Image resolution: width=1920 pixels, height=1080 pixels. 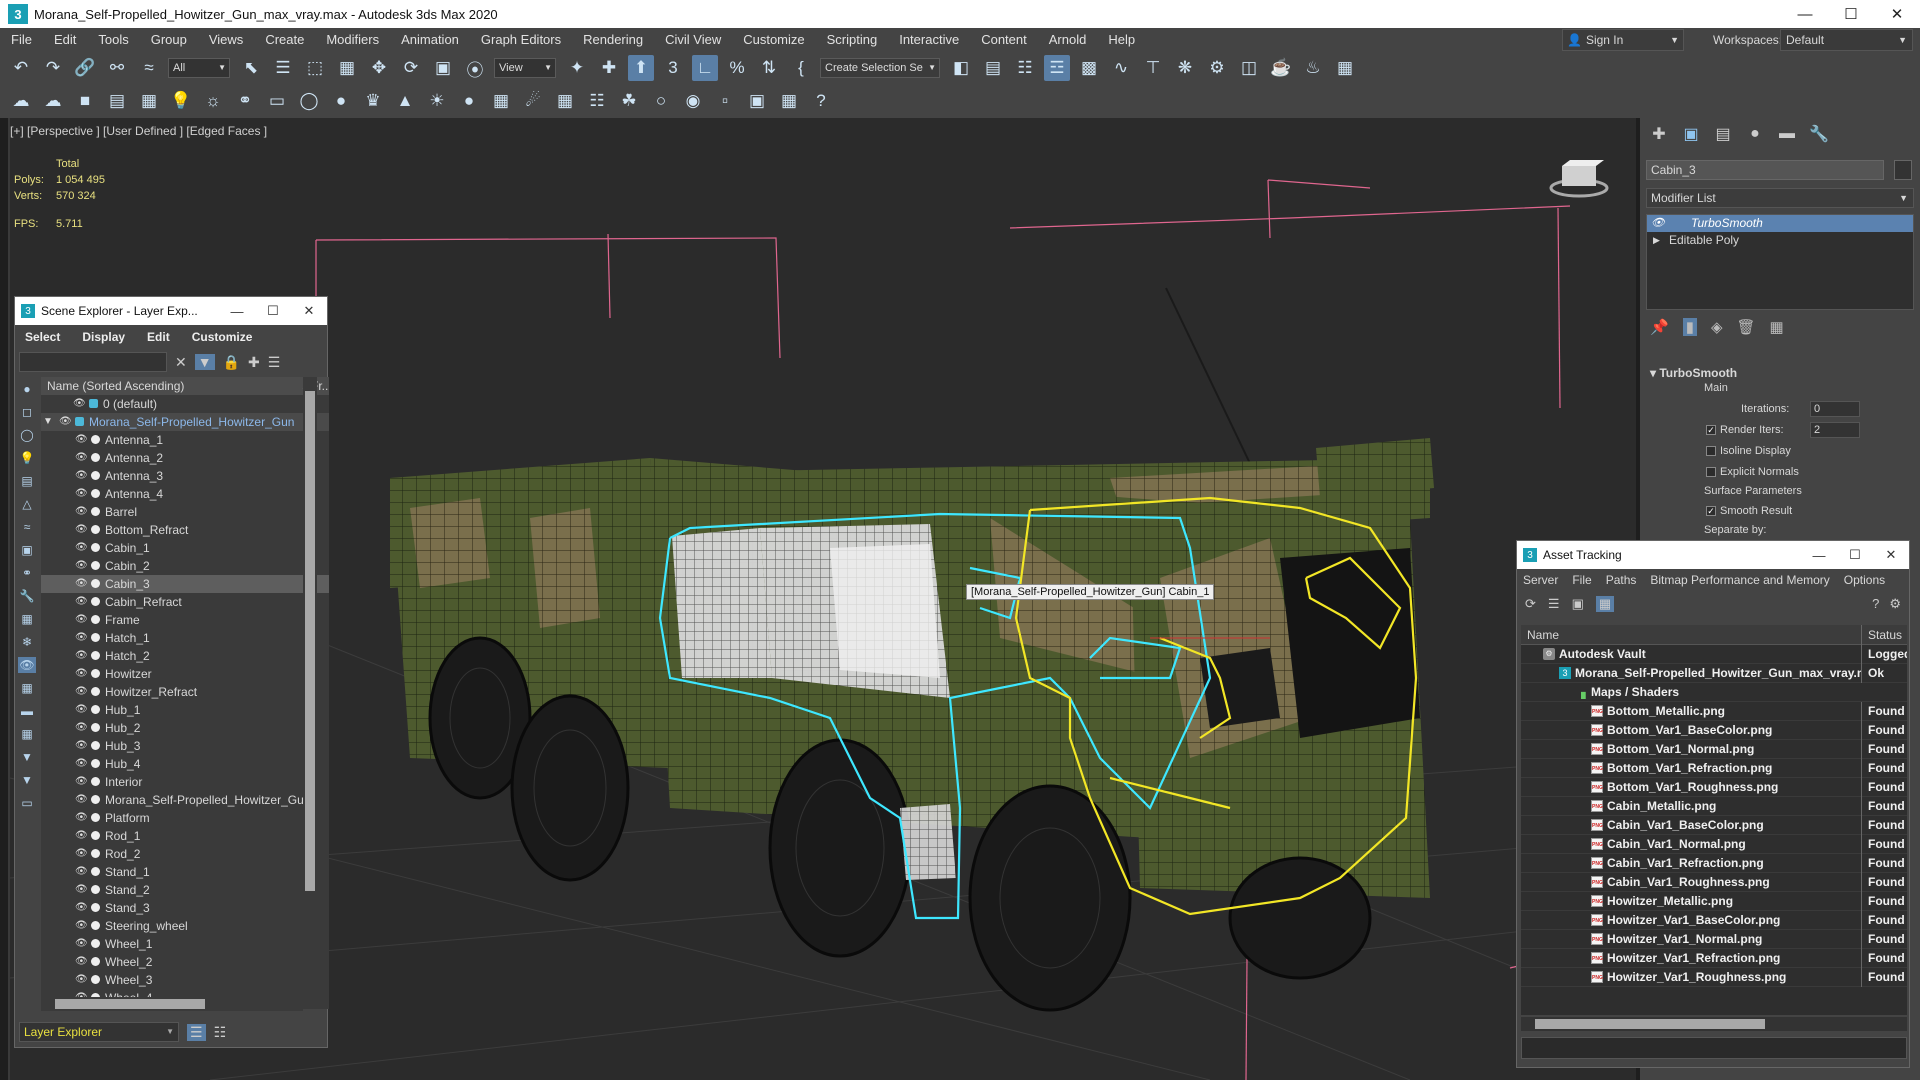 I want to click on menu-interactive: Interactive, so click(x=929, y=40).